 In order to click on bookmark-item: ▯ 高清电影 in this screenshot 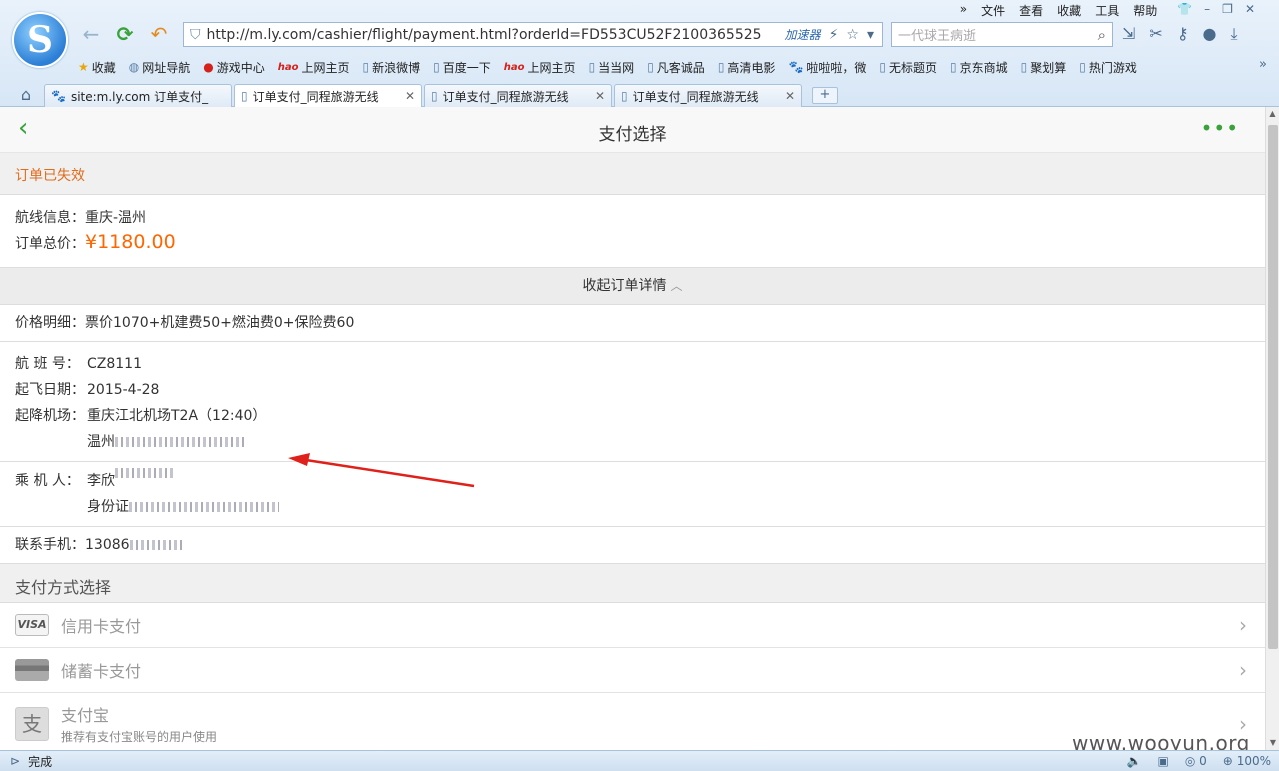, I will do `click(747, 67)`.